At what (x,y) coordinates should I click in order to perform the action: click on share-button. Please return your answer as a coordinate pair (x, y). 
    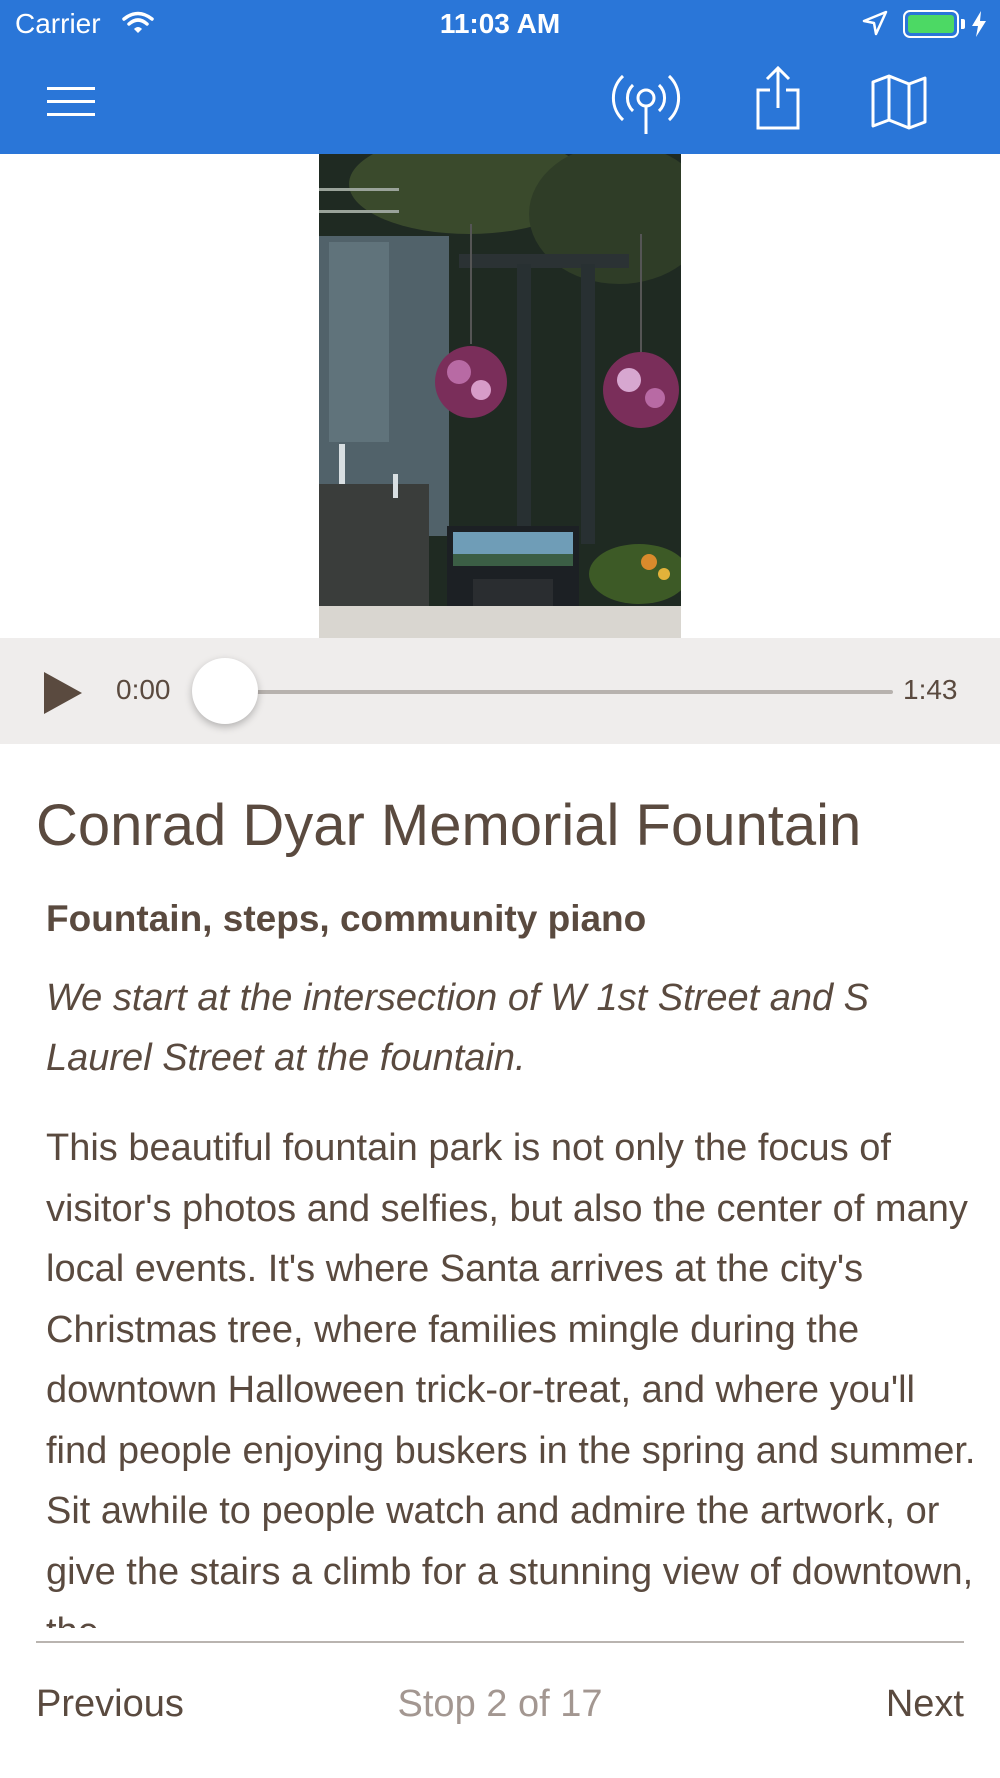
    Looking at the image, I should click on (778, 98).